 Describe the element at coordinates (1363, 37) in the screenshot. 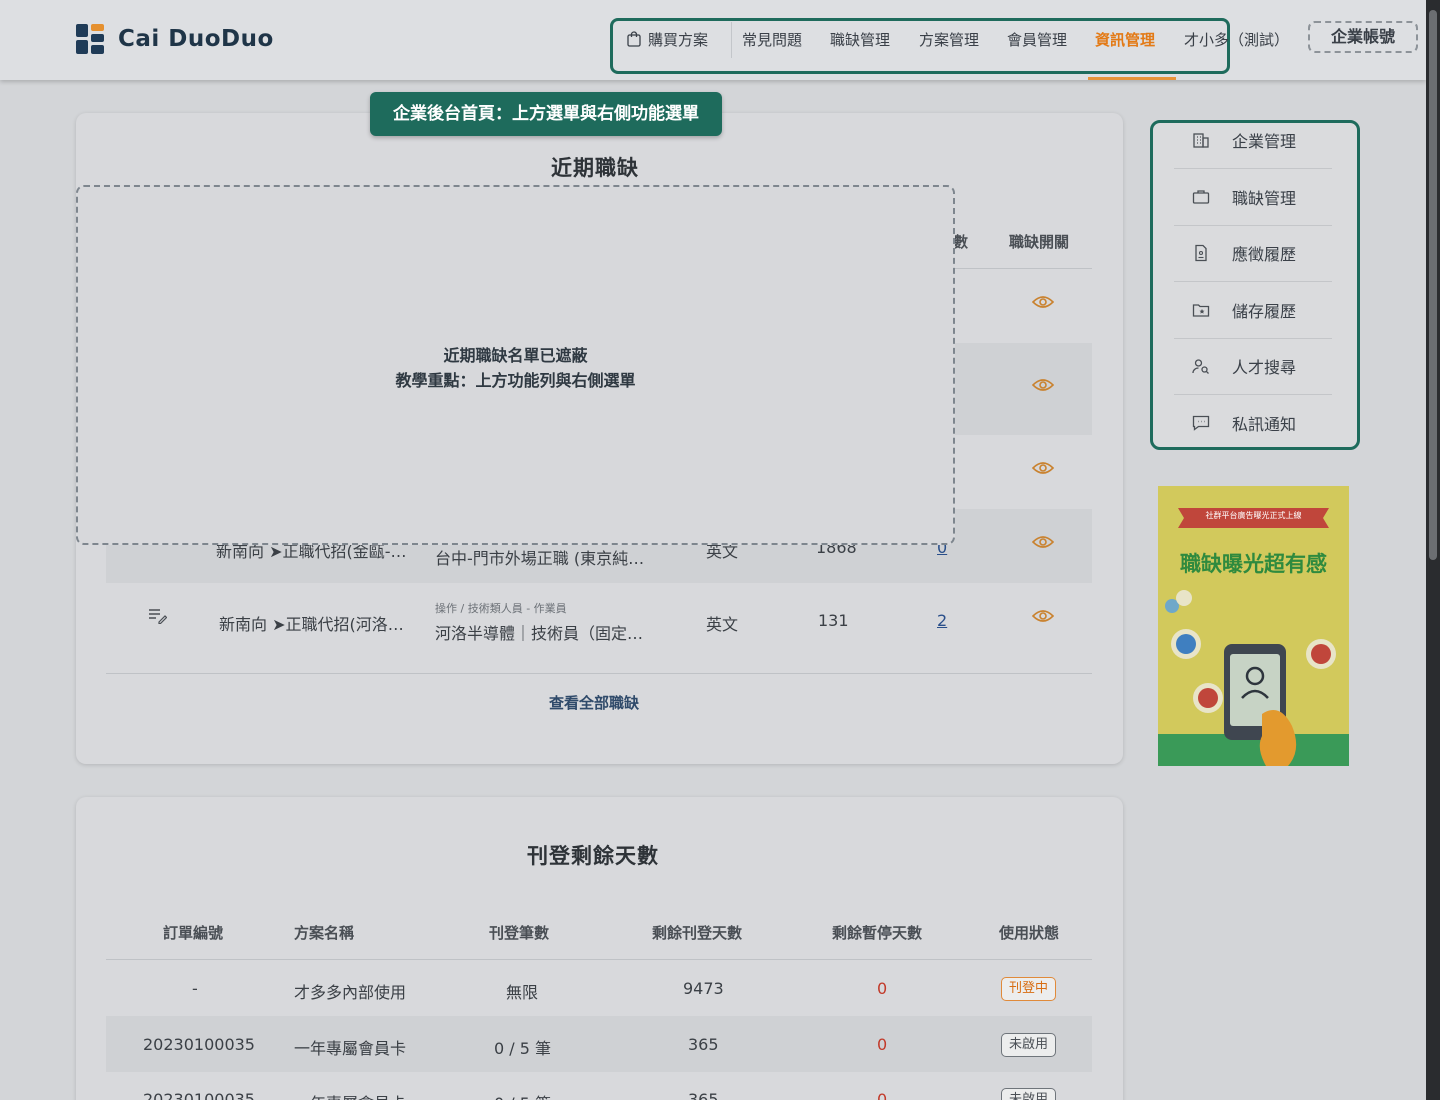

I see `corporate-account-button: 企業帳號` at that location.